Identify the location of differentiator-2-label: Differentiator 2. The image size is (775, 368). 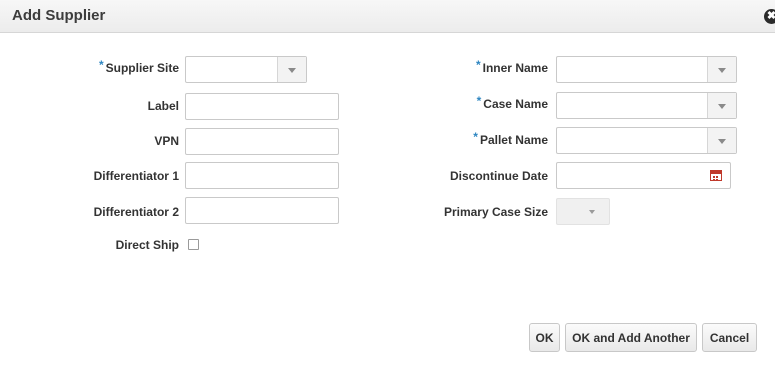
(136, 212).